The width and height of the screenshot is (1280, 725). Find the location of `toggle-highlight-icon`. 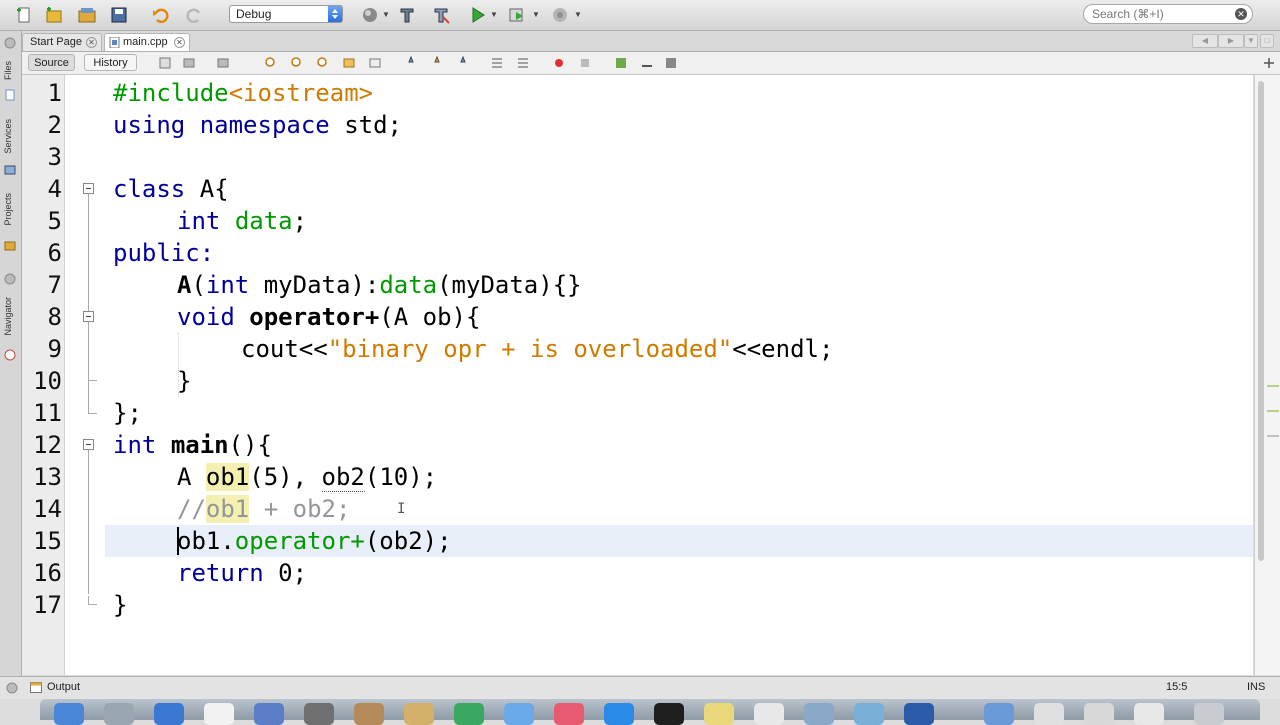

toggle-highlight-icon is located at coordinates (349, 63).